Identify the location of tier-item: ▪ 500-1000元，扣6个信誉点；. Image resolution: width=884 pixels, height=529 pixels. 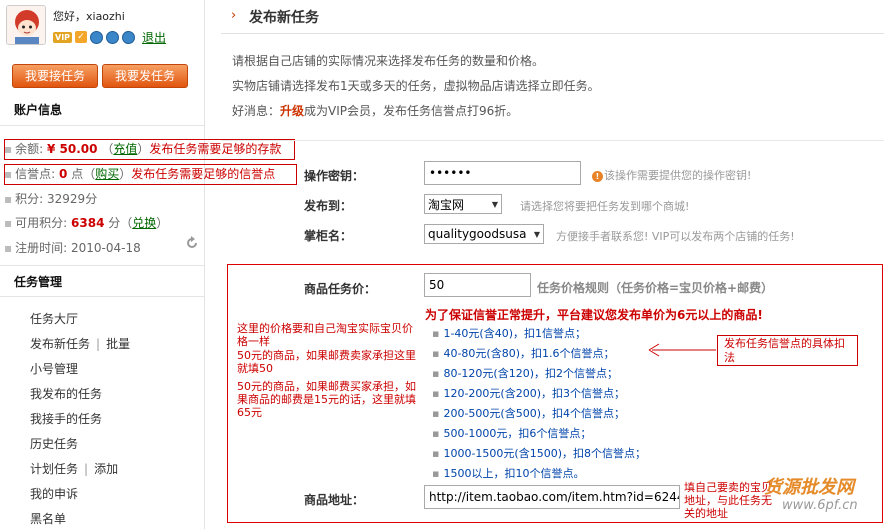
(512, 433).